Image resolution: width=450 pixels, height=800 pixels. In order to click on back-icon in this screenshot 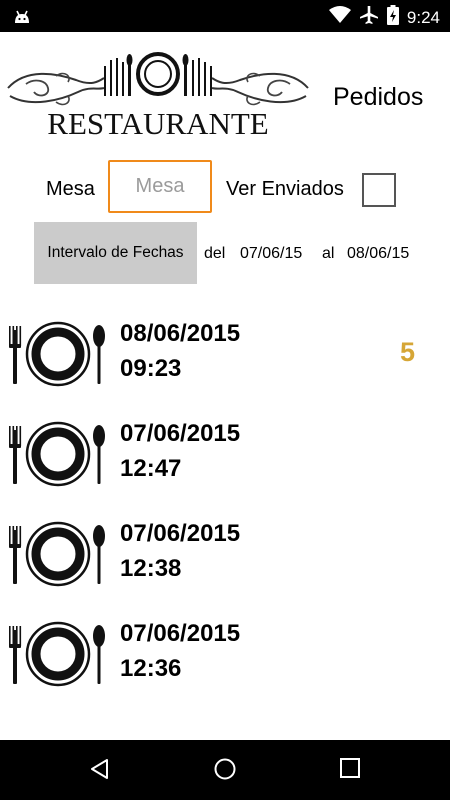, I will do `click(100, 771)`.